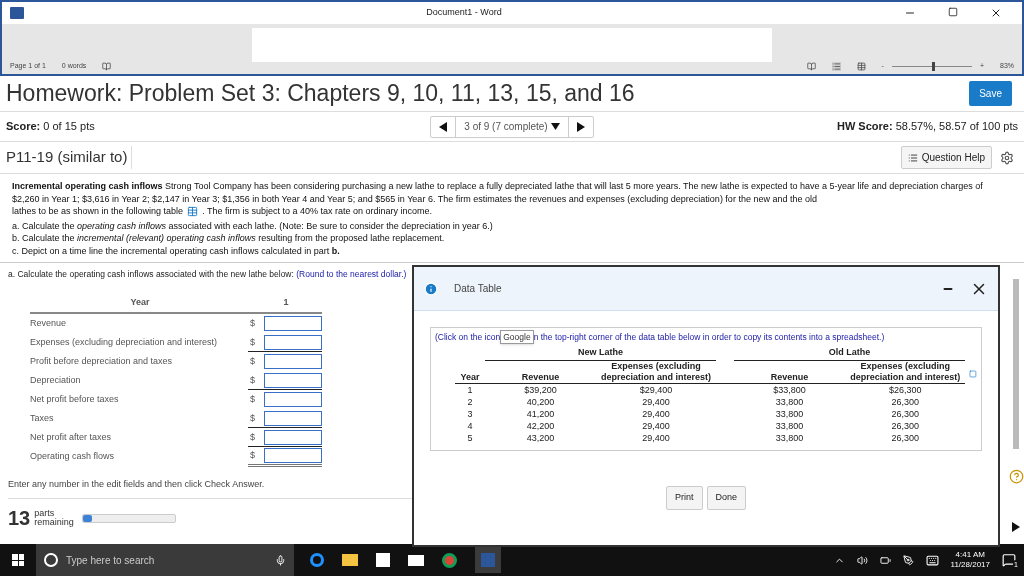  Describe the element at coordinates (478, 289) in the screenshot. I see `dialog-title: Data Table` at that location.